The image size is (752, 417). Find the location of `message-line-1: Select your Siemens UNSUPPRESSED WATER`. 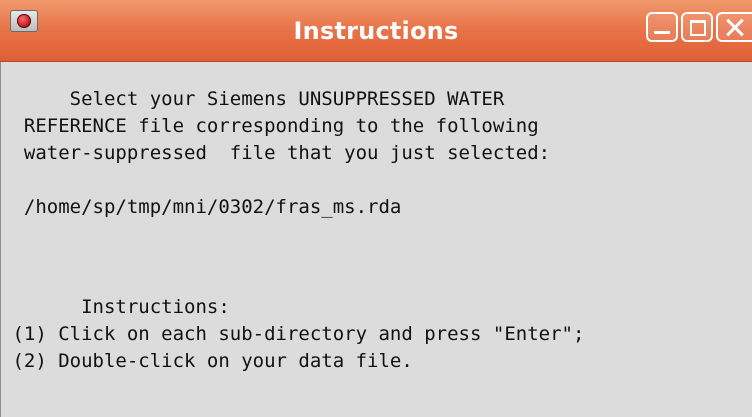

message-line-1: Select your Siemens UNSUPPRESSED WATER is located at coordinates (253, 99).